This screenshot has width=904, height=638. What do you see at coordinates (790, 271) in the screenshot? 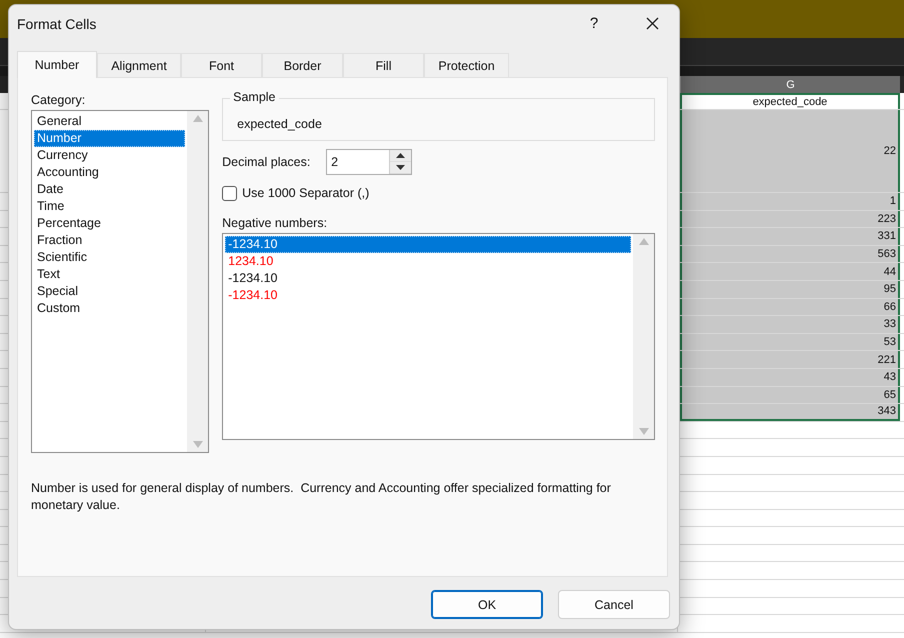
I see `table-cell: 44` at bounding box center [790, 271].